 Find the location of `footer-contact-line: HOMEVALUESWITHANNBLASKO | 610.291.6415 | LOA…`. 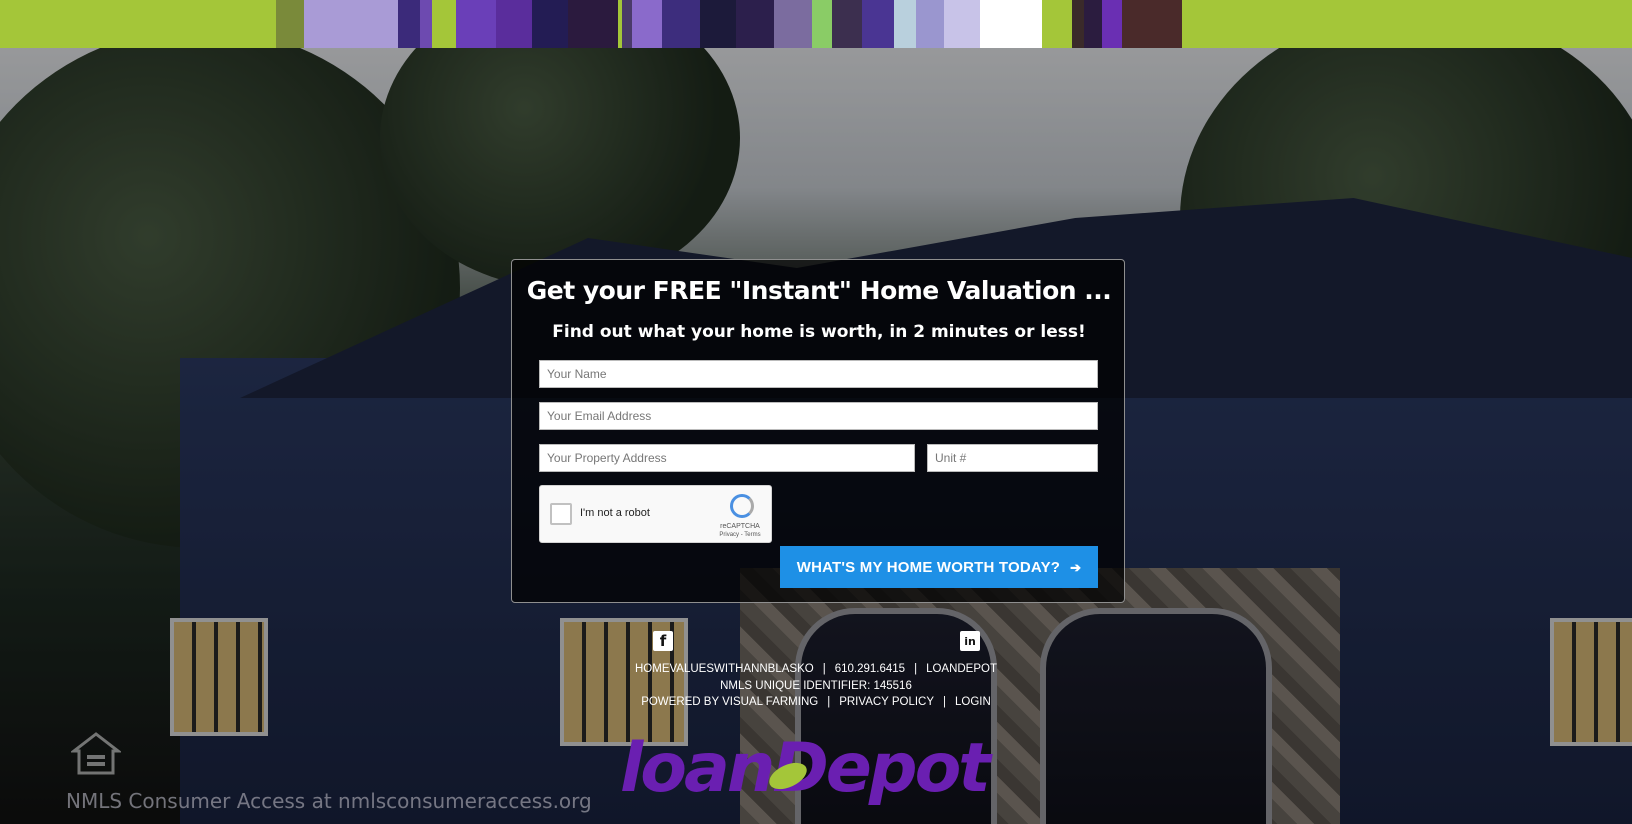

footer-contact-line: HOMEVALUESWITHANNBLASKO | 610.291.6415 | LOA… is located at coordinates (816, 669).